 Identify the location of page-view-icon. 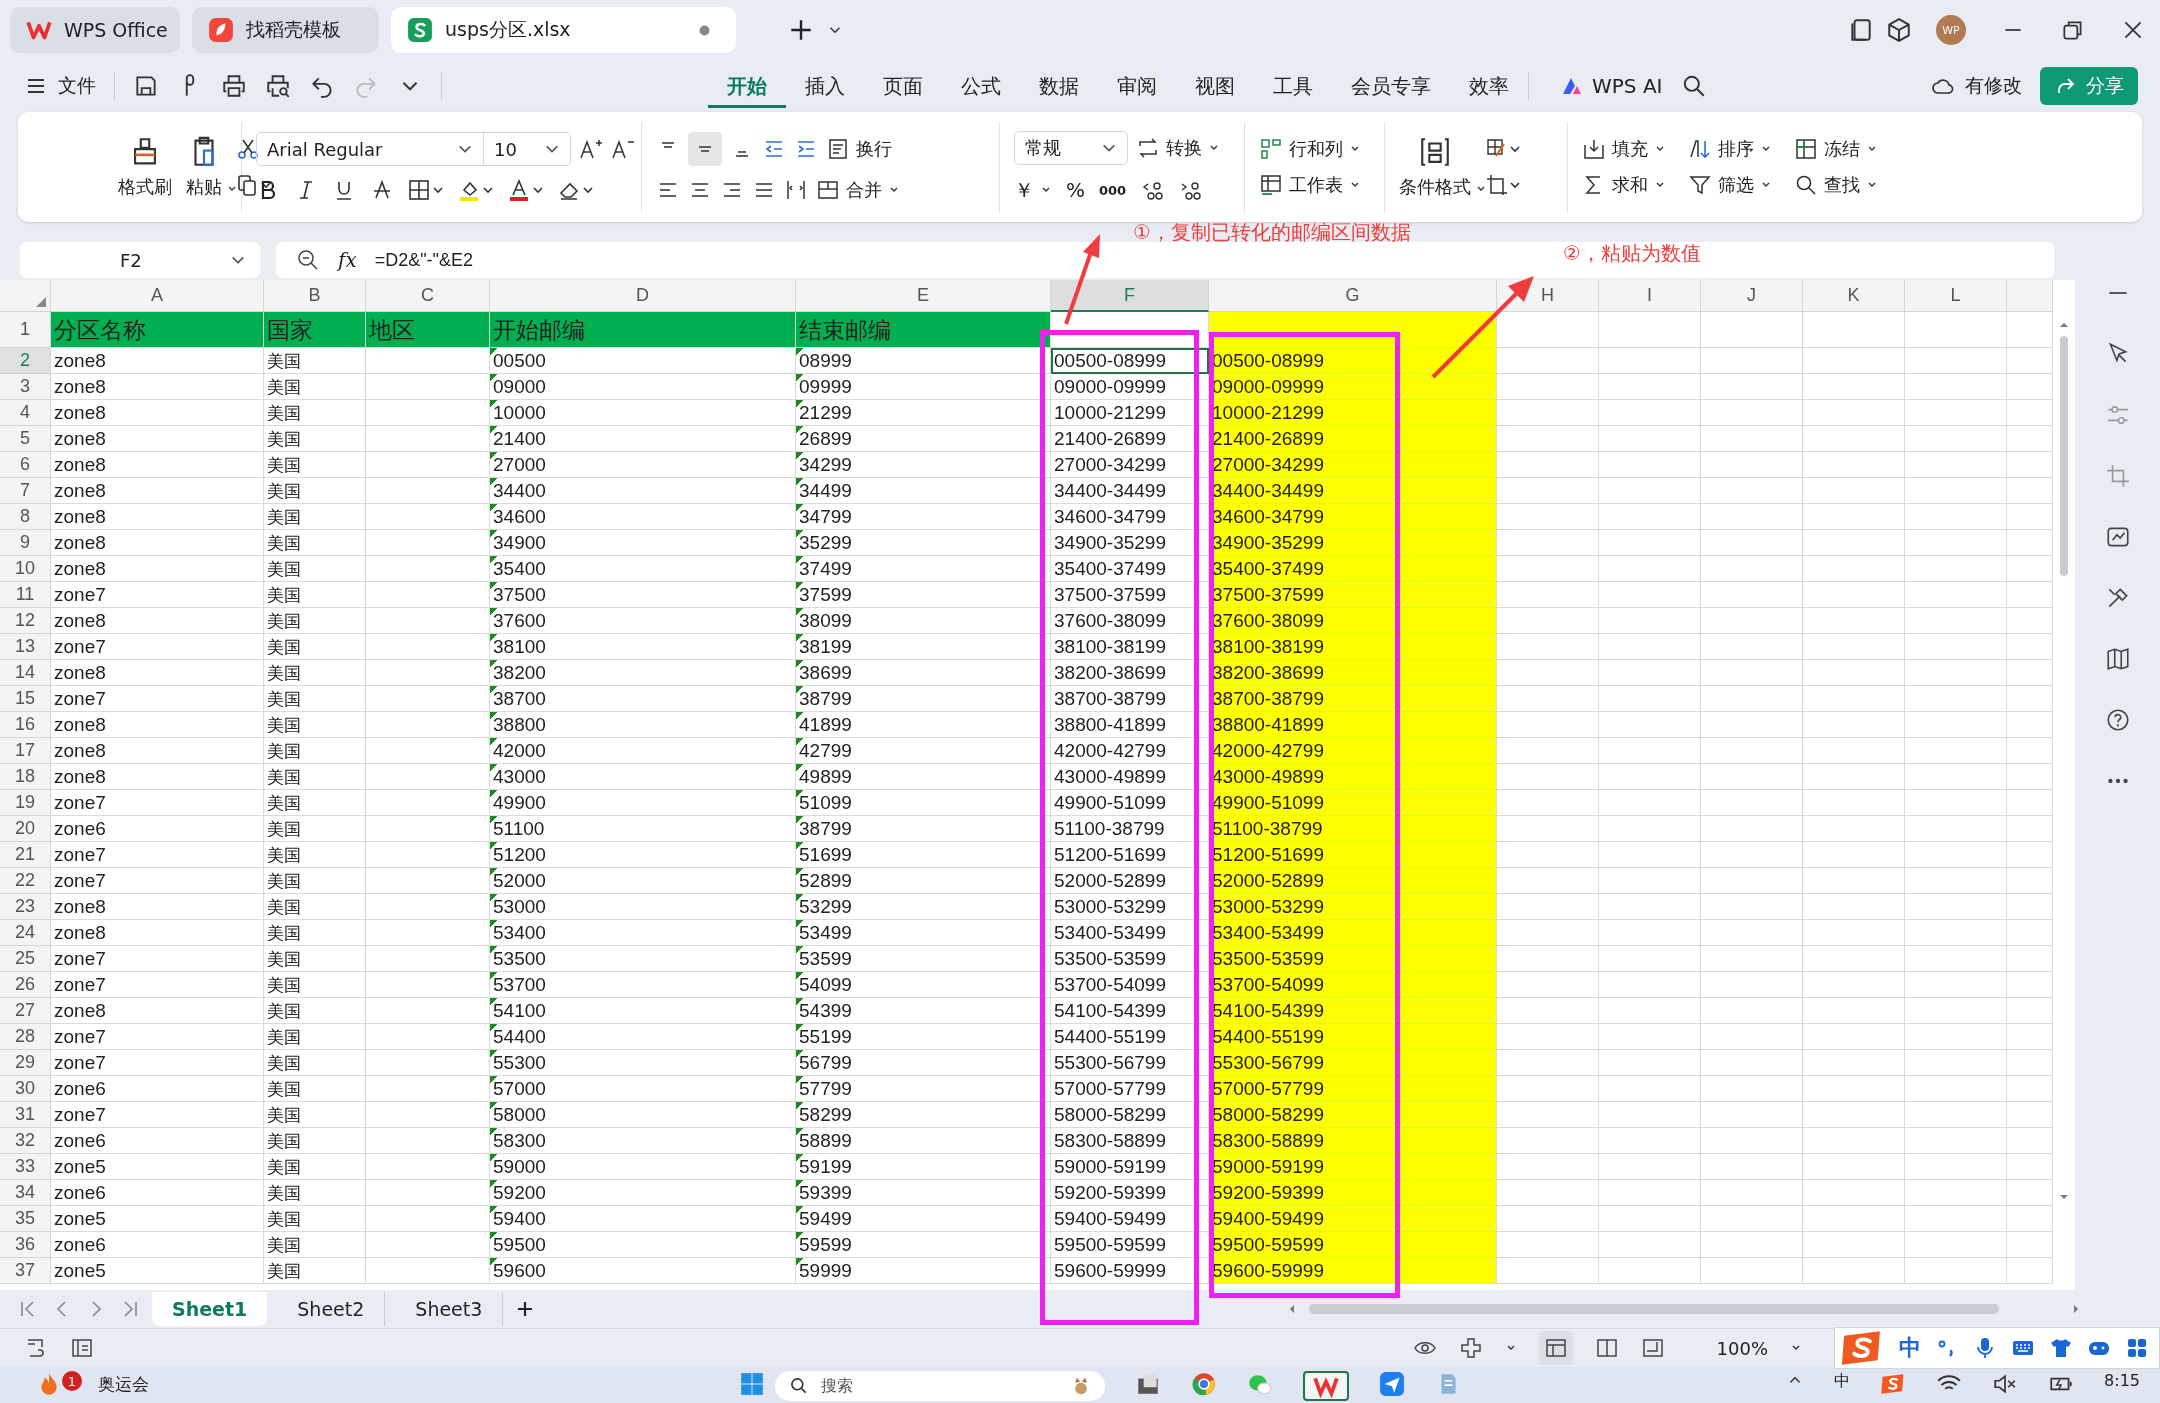
(1652, 1348).